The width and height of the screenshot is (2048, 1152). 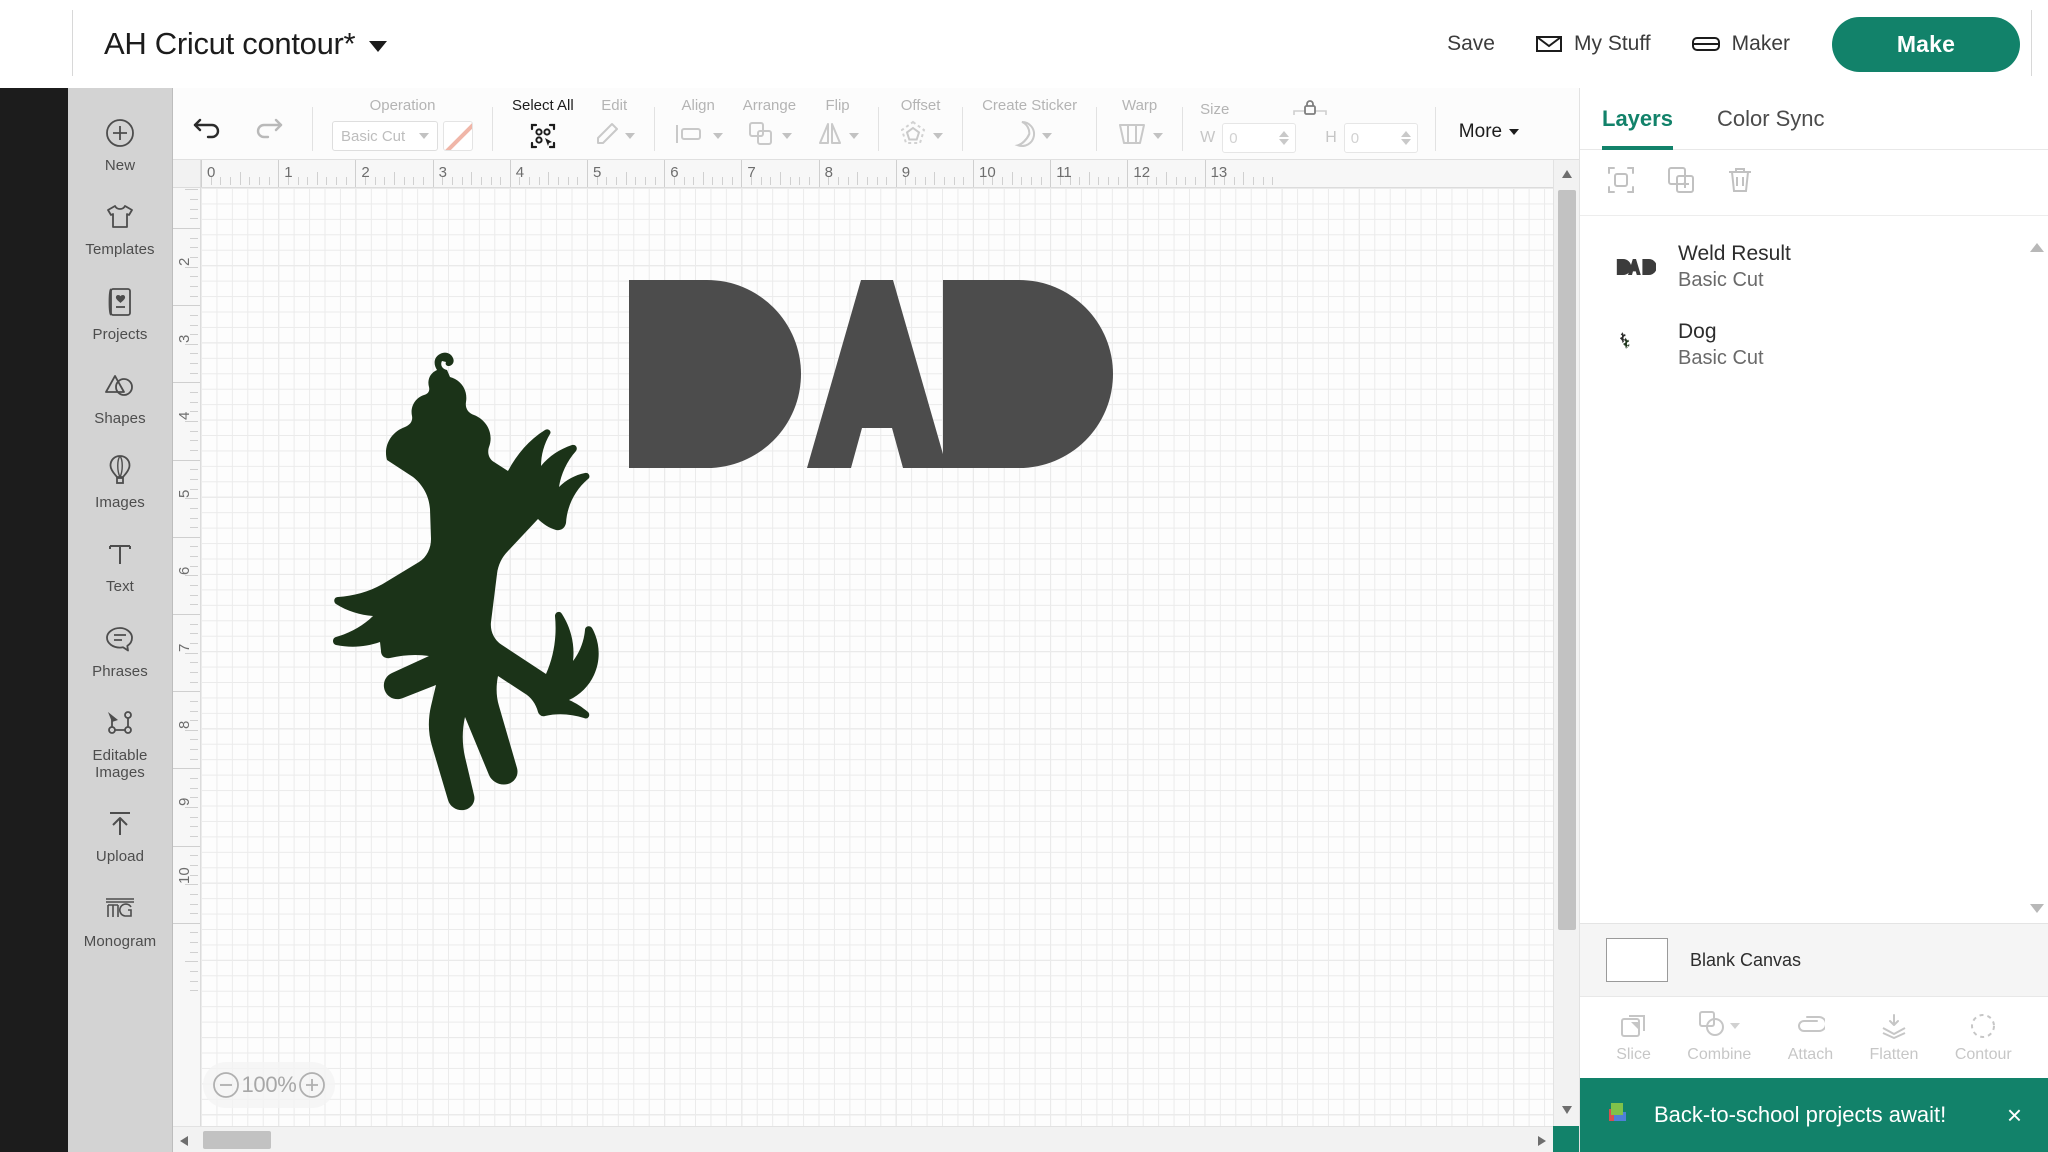 I want to click on sidebar-item-editable-images: Editable Images, so click(x=120, y=743).